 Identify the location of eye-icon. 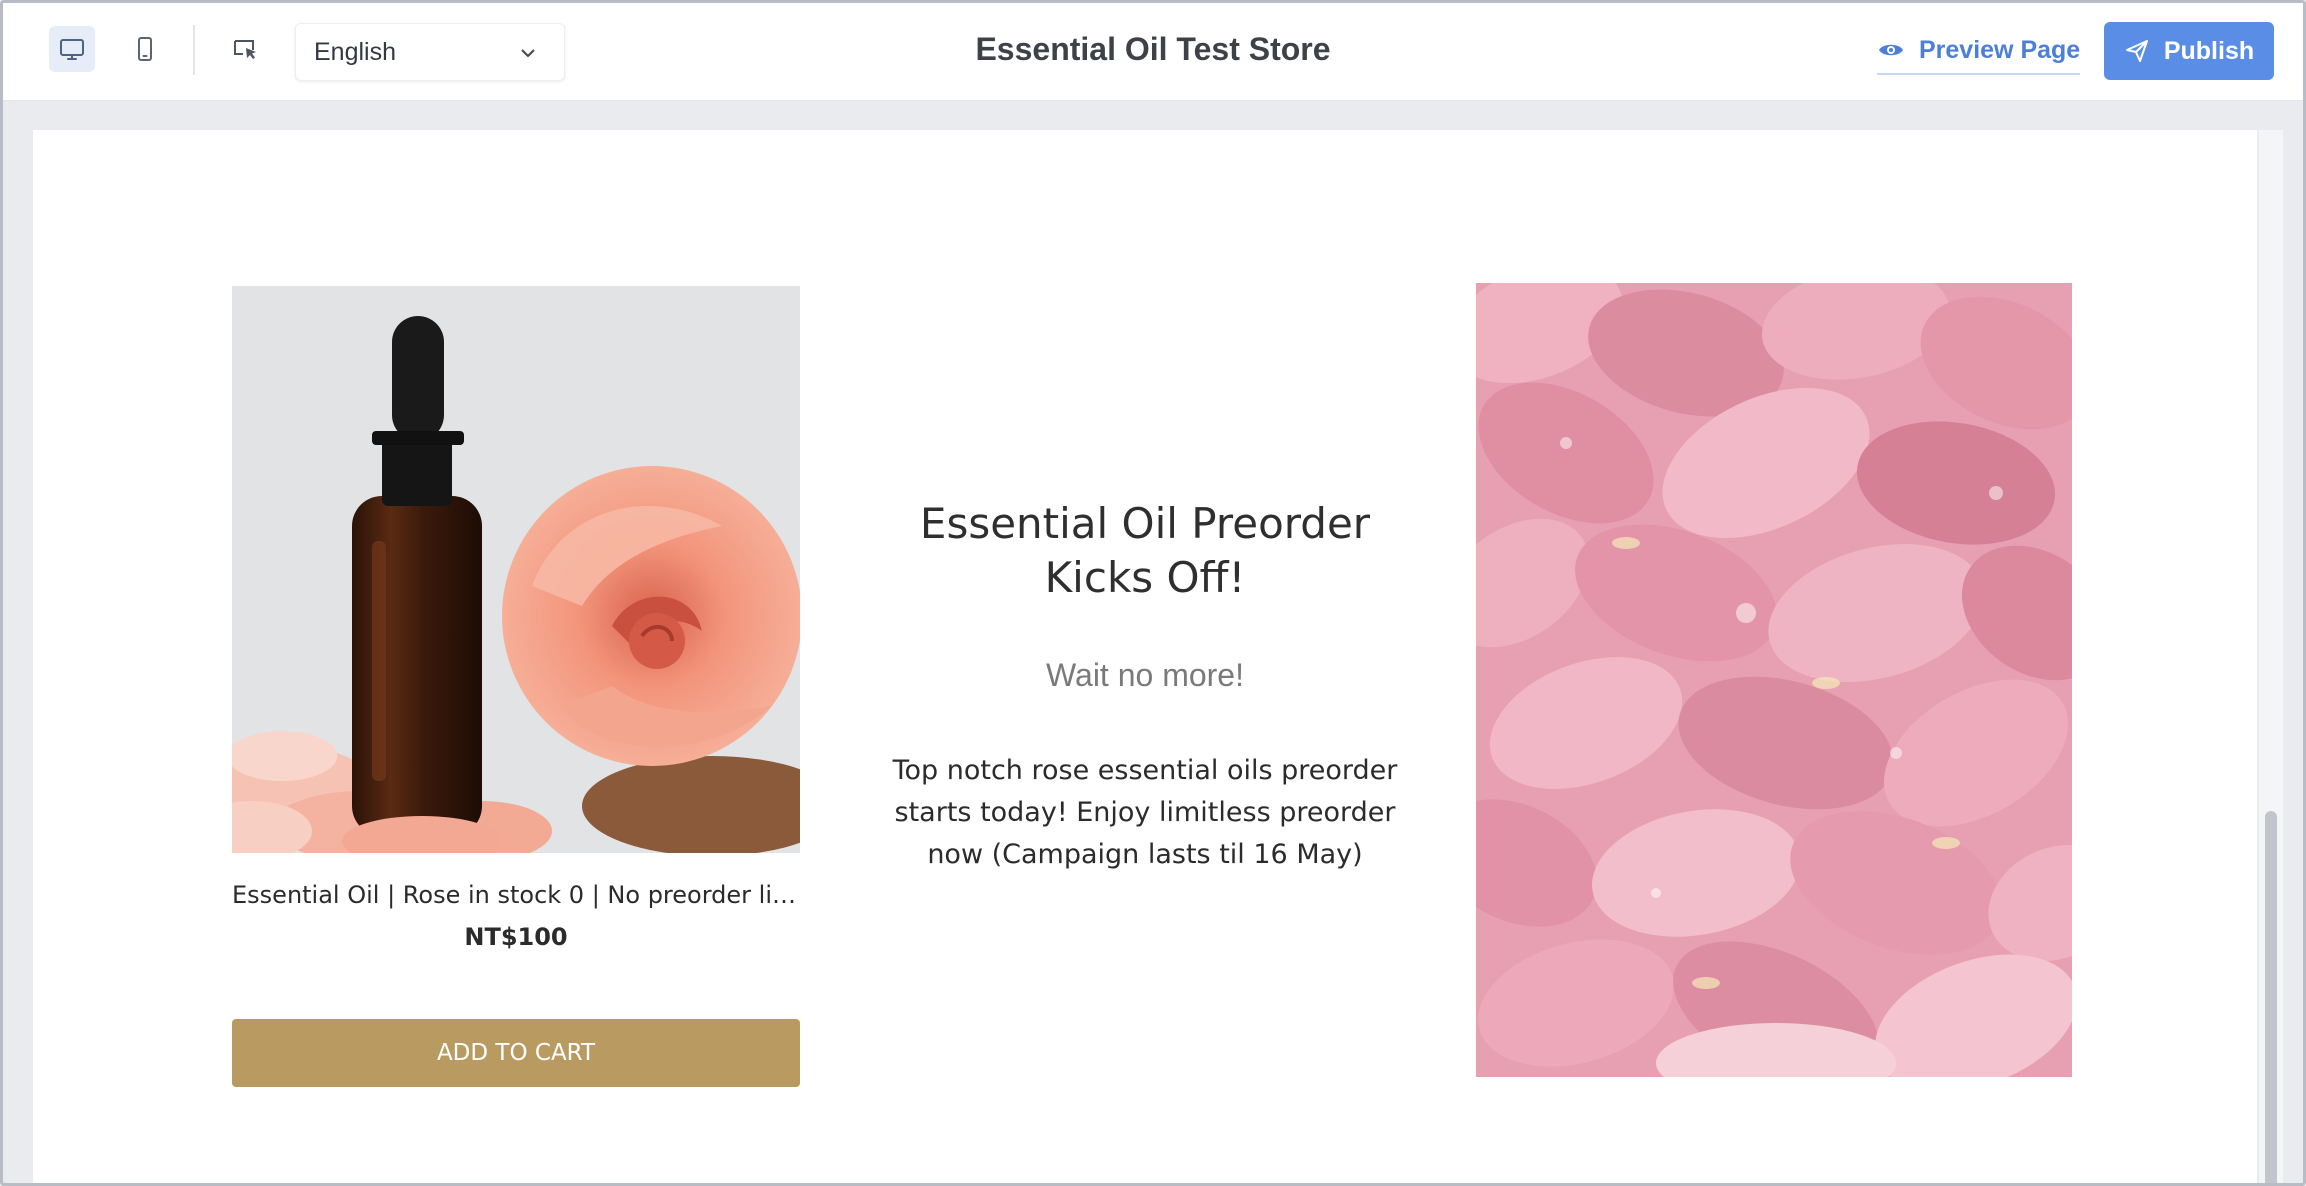
(1891, 50).